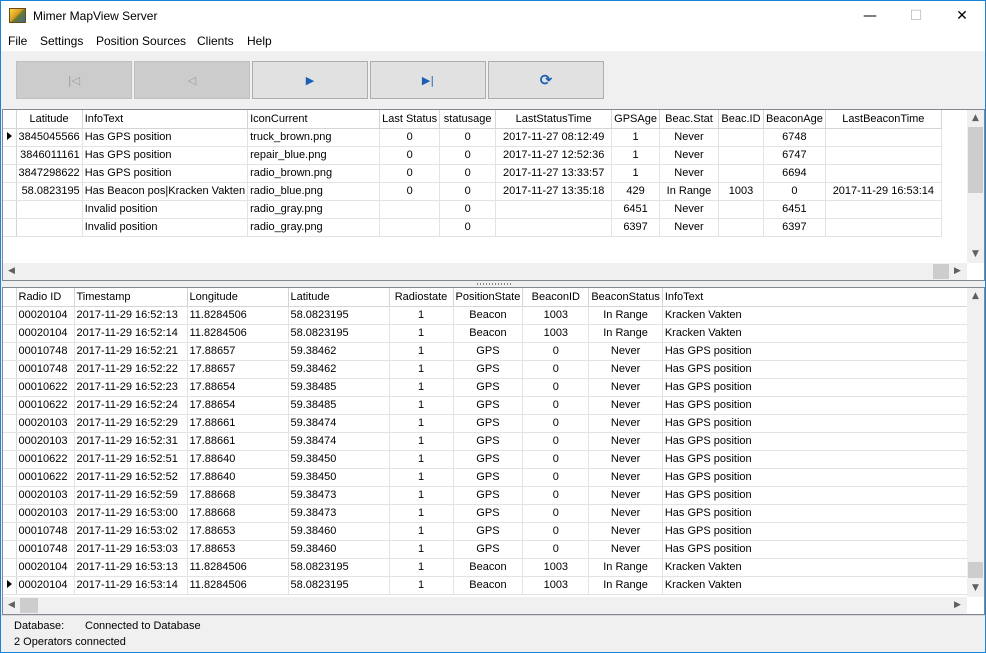 This screenshot has height=653, width=986. Describe the element at coordinates (314, 119) in the screenshot. I see `col-iconcurrent: IconCurrent` at that location.